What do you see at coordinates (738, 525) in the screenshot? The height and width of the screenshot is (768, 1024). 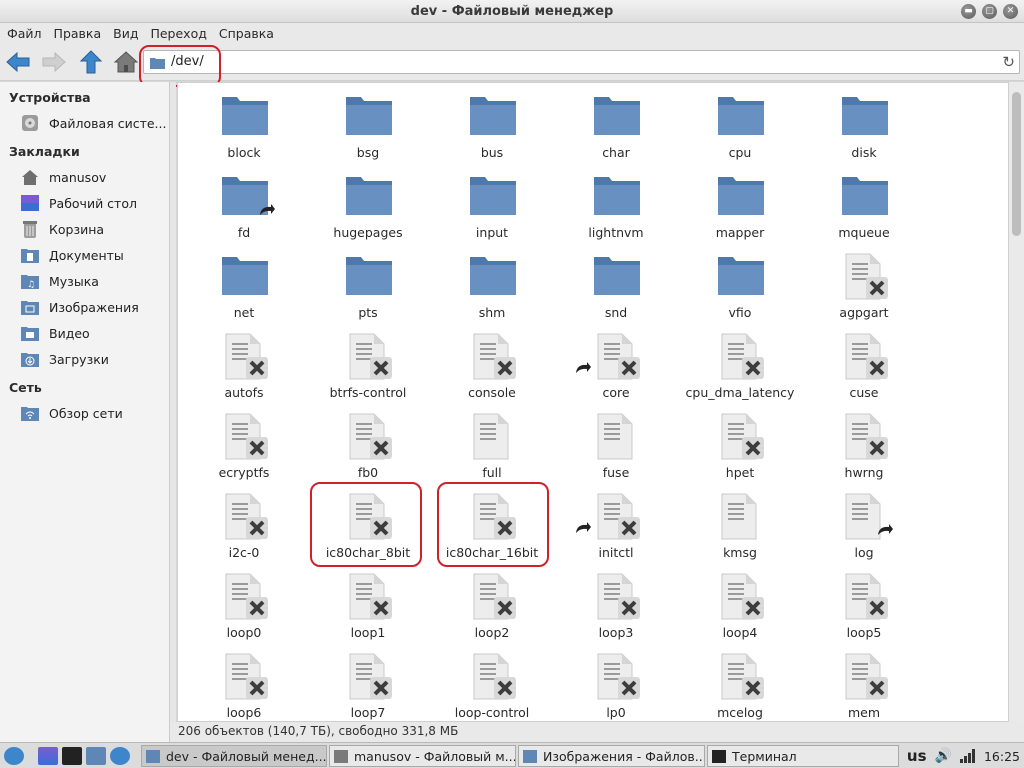 I see `file-item-kmsg: kmsg` at bounding box center [738, 525].